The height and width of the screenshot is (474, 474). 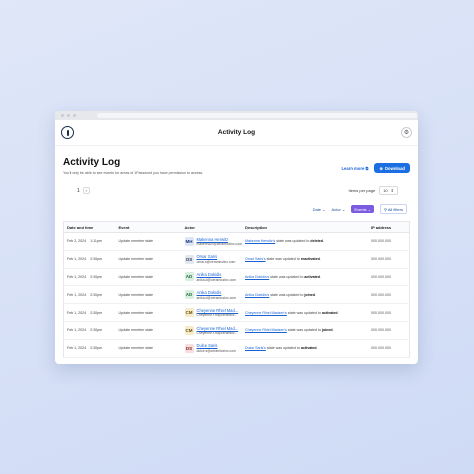 I want to click on chevron-right-icon: ›, so click(x=86, y=190).